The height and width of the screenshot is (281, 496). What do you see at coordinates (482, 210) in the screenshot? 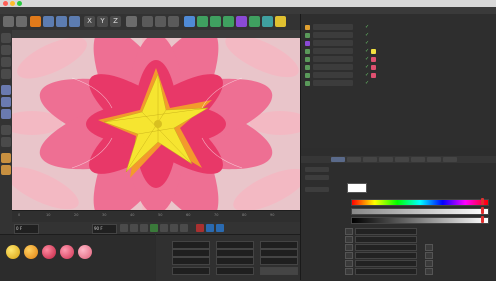
I see `saturation-handle` at bounding box center [482, 210].